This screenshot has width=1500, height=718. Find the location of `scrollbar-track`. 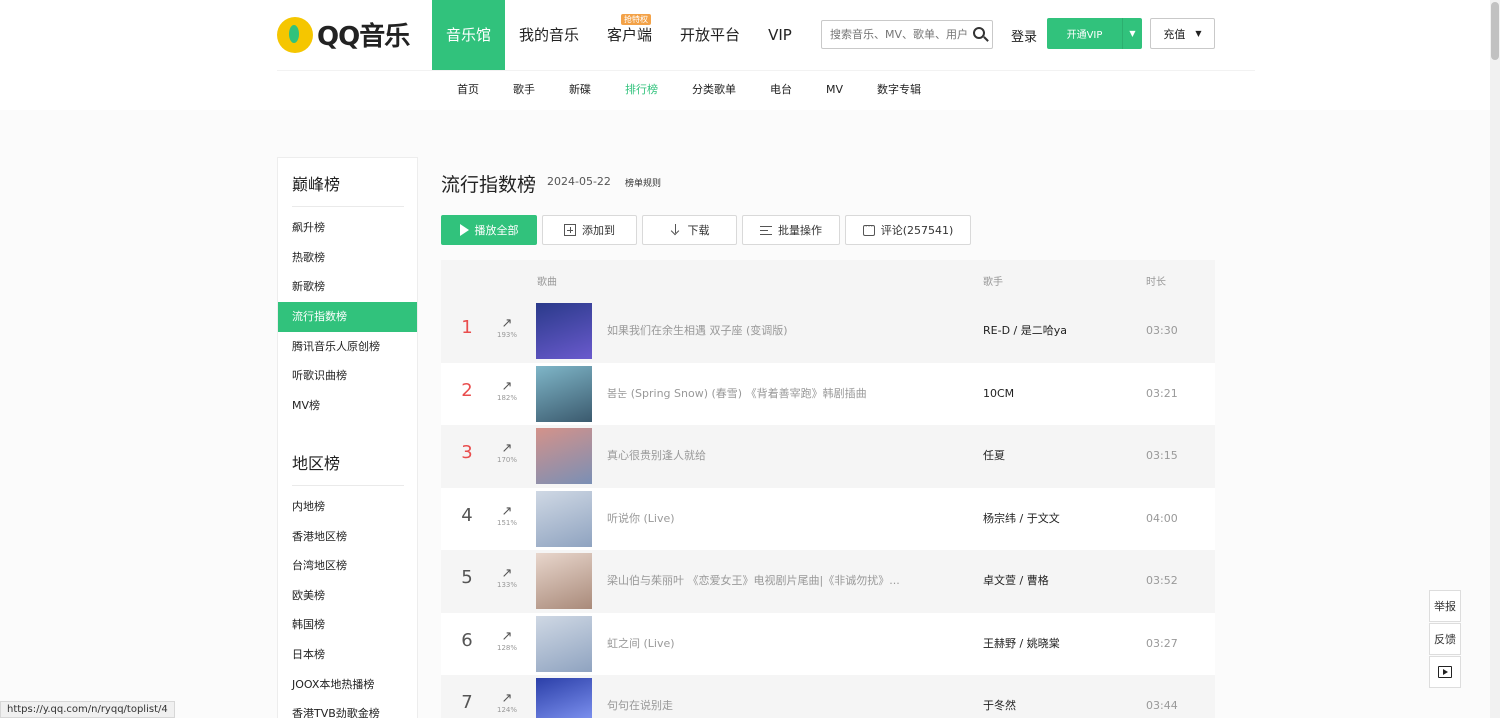

scrollbar-track is located at coordinates (1495, 359).